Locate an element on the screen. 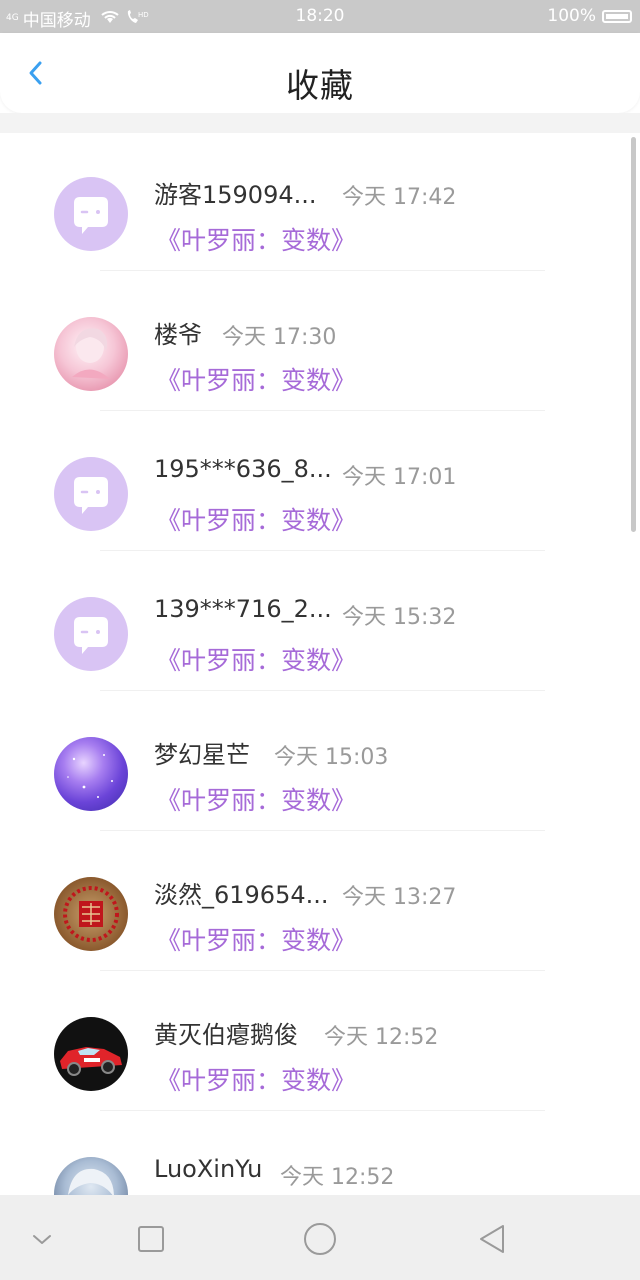 The image size is (640, 1280). favorite-time: 今天 17:30 is located at coordinates (279, 337).